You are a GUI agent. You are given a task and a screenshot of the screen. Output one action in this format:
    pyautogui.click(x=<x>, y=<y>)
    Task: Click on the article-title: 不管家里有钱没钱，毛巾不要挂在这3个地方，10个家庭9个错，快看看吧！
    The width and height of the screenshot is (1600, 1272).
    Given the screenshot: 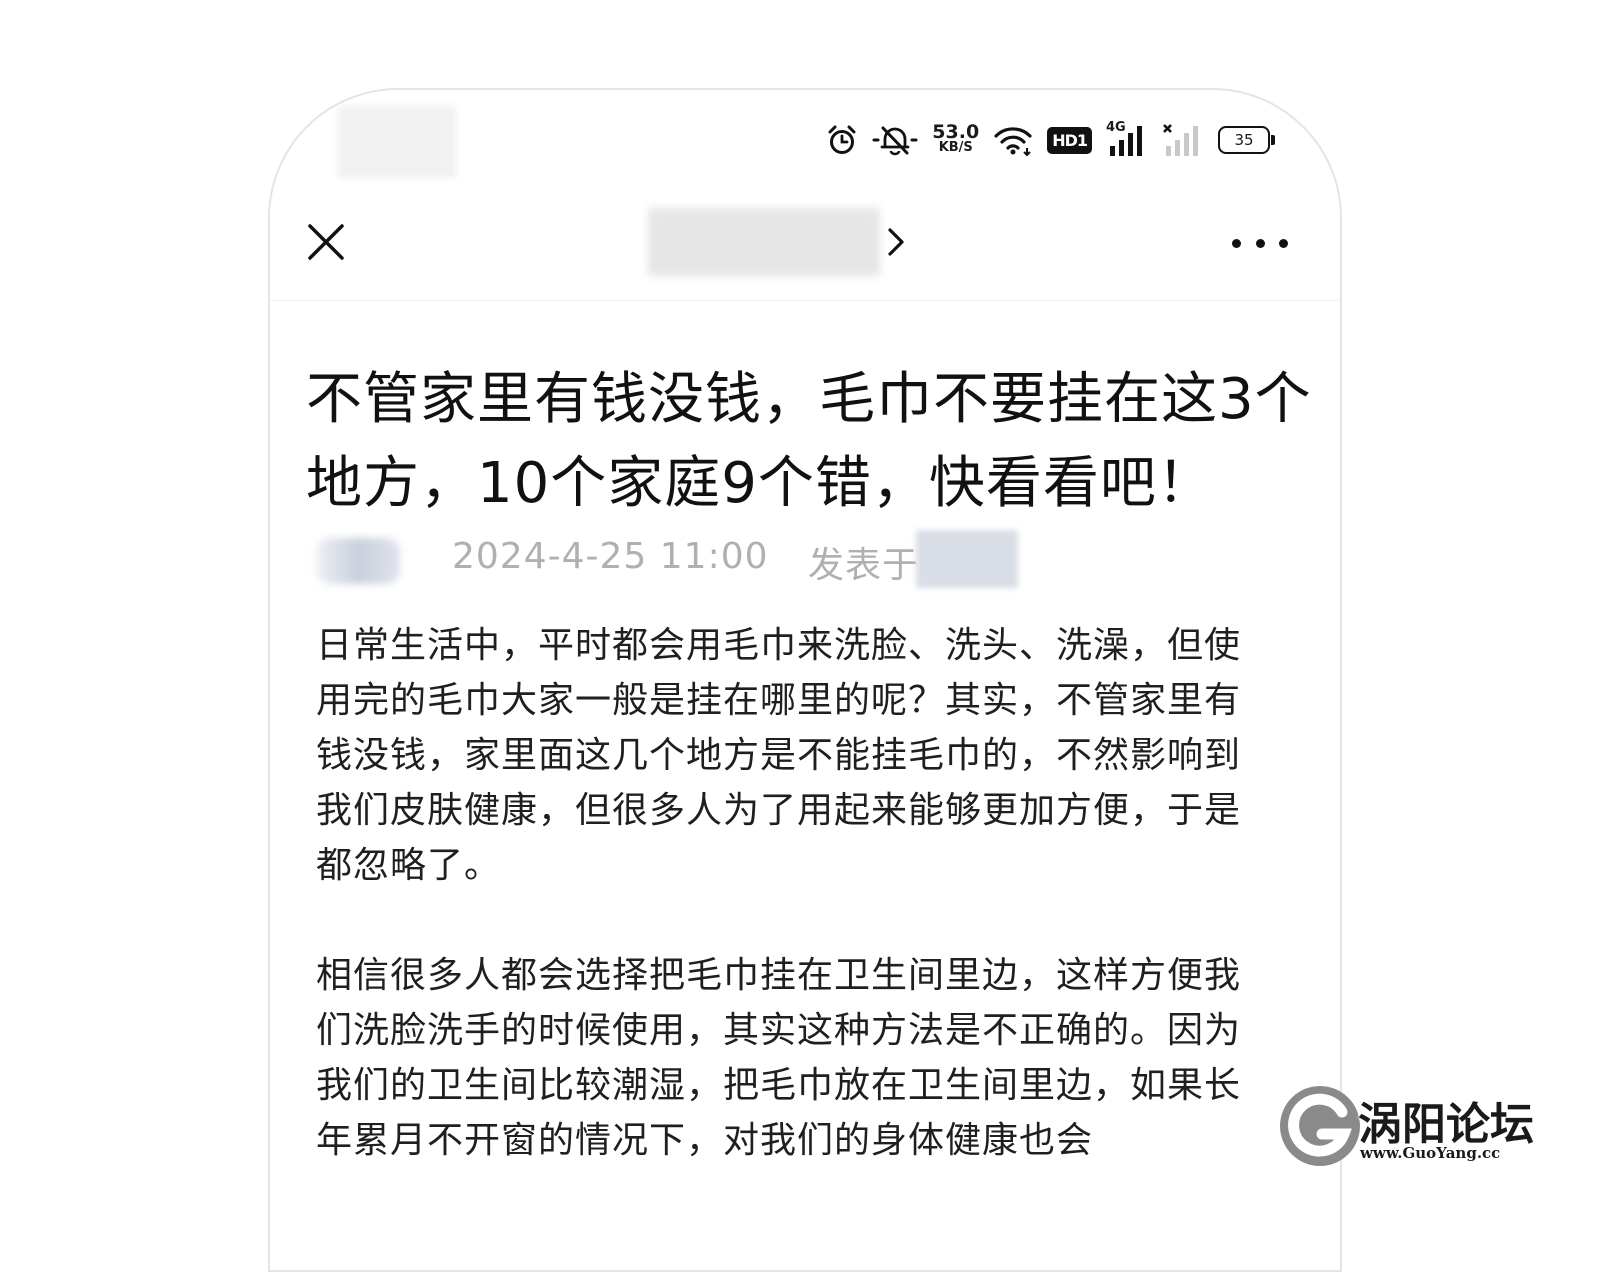 What is the action you would take?
    pyautogui.click(x=809, y=441)
    